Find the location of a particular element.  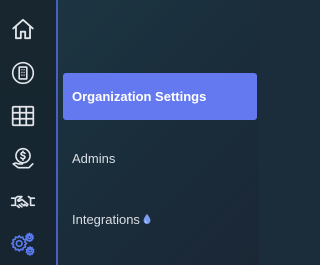

menu-item-label: Organization Settings is located at coordinates (139, 96).